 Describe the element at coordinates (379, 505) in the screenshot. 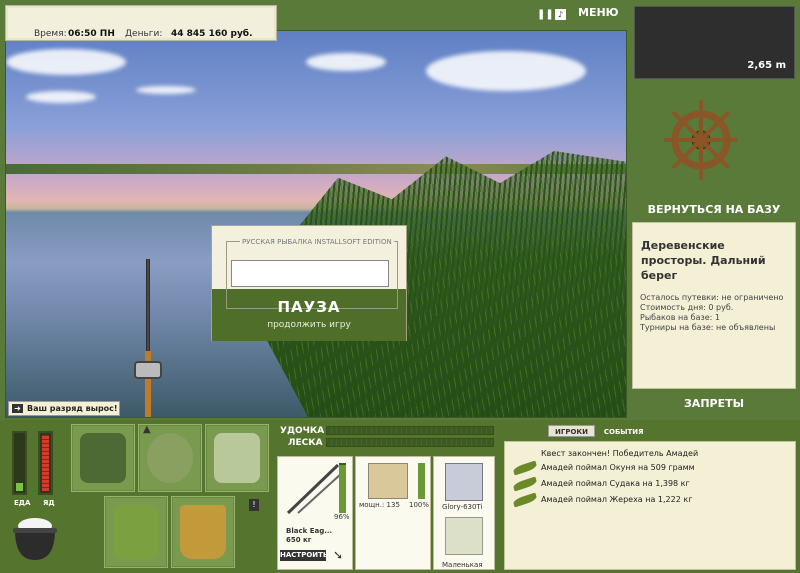

I see `reel-power: мощн.: 135` at that location.